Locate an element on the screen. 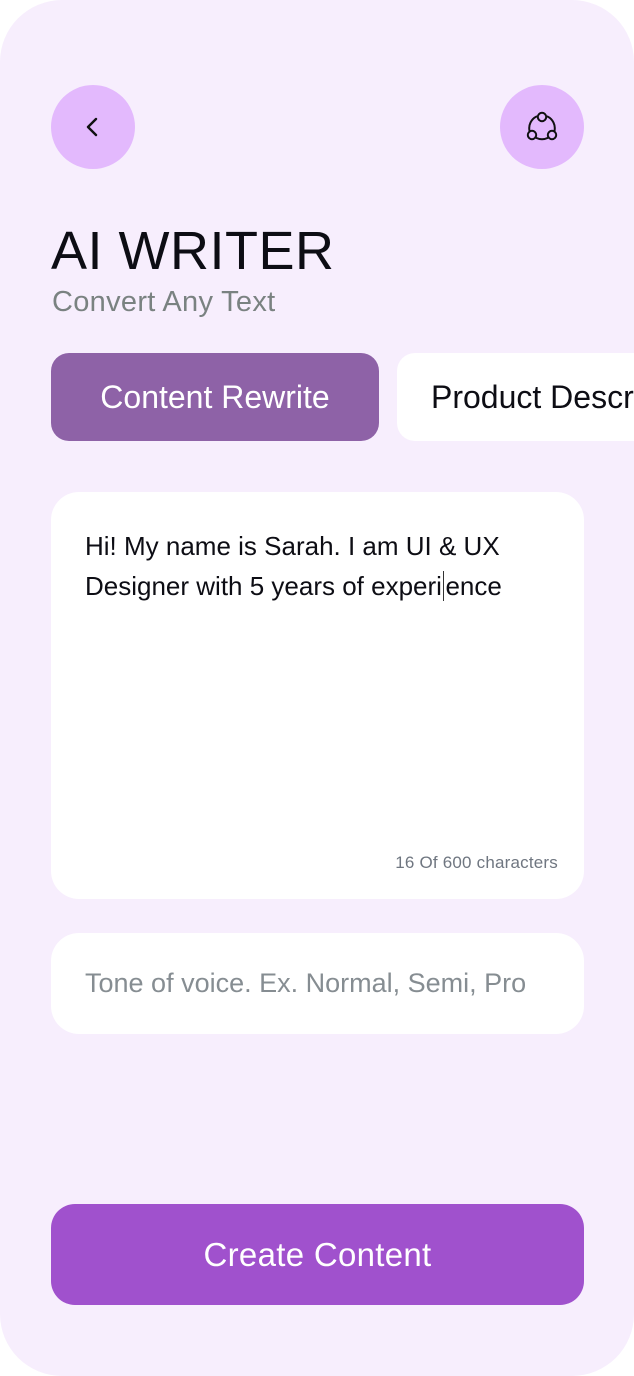 This screenshot has height=1376, width=634. page-subtitle: Convert Any Text is located at coordinates (164, 302).